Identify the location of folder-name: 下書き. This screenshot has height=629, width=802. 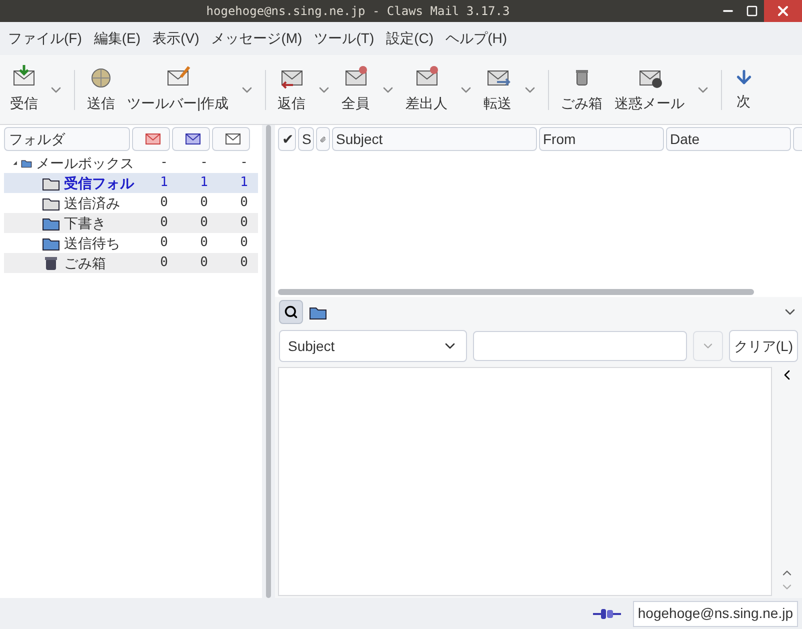
(85, 223).